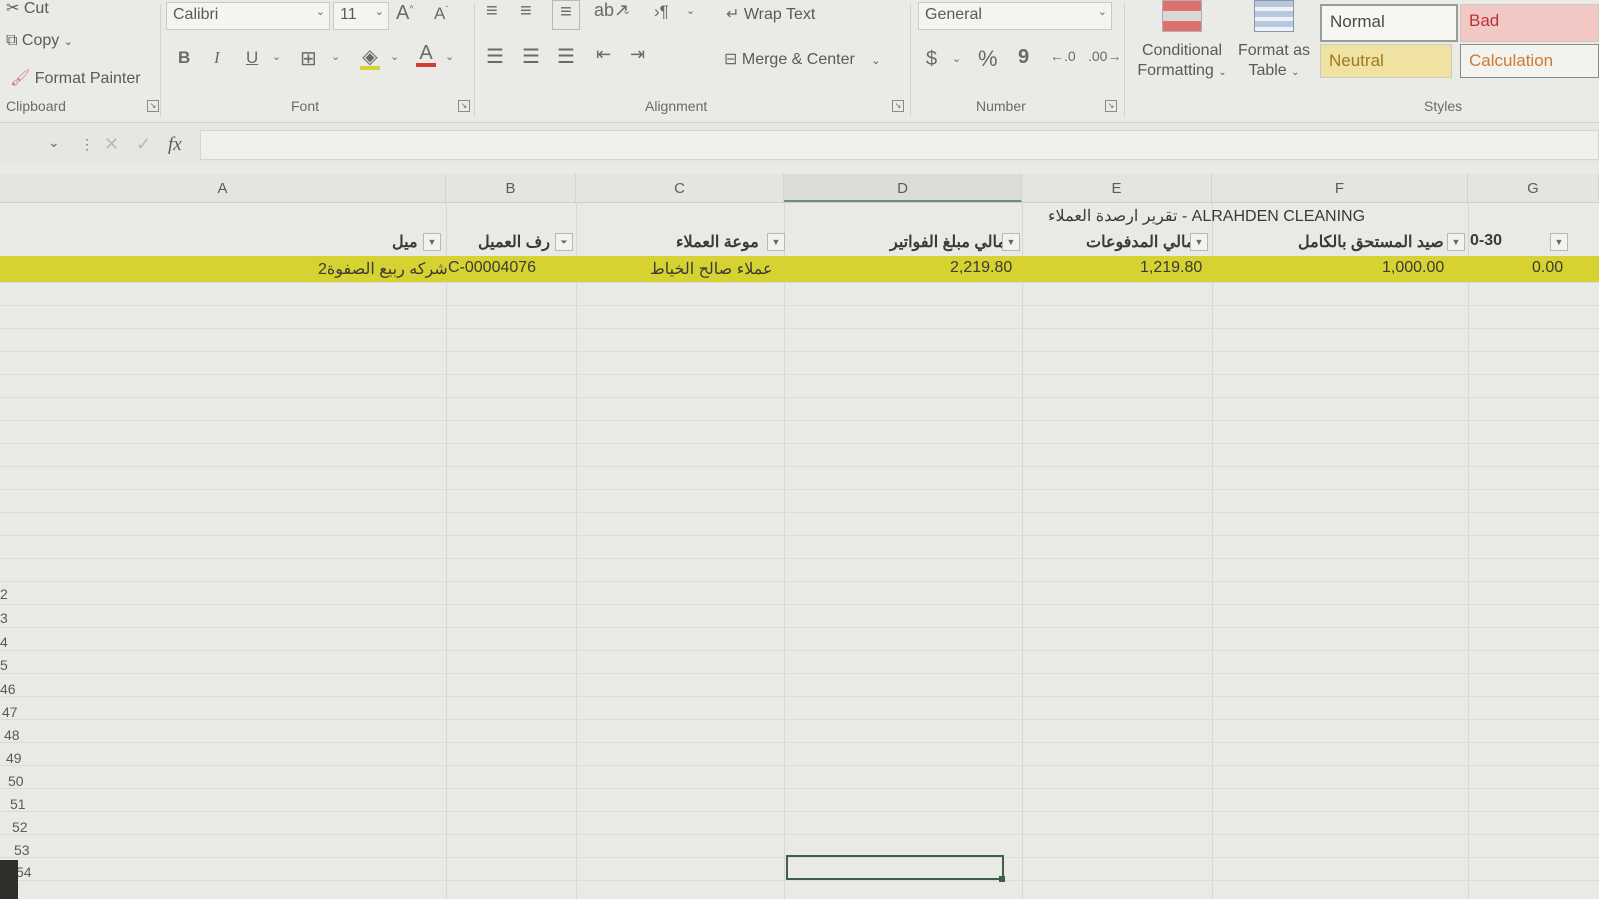  What do you see at coordinates (531, 56) in the screenshot?
I see `align-center-icon: ☰` at bounding box center [531, 56].